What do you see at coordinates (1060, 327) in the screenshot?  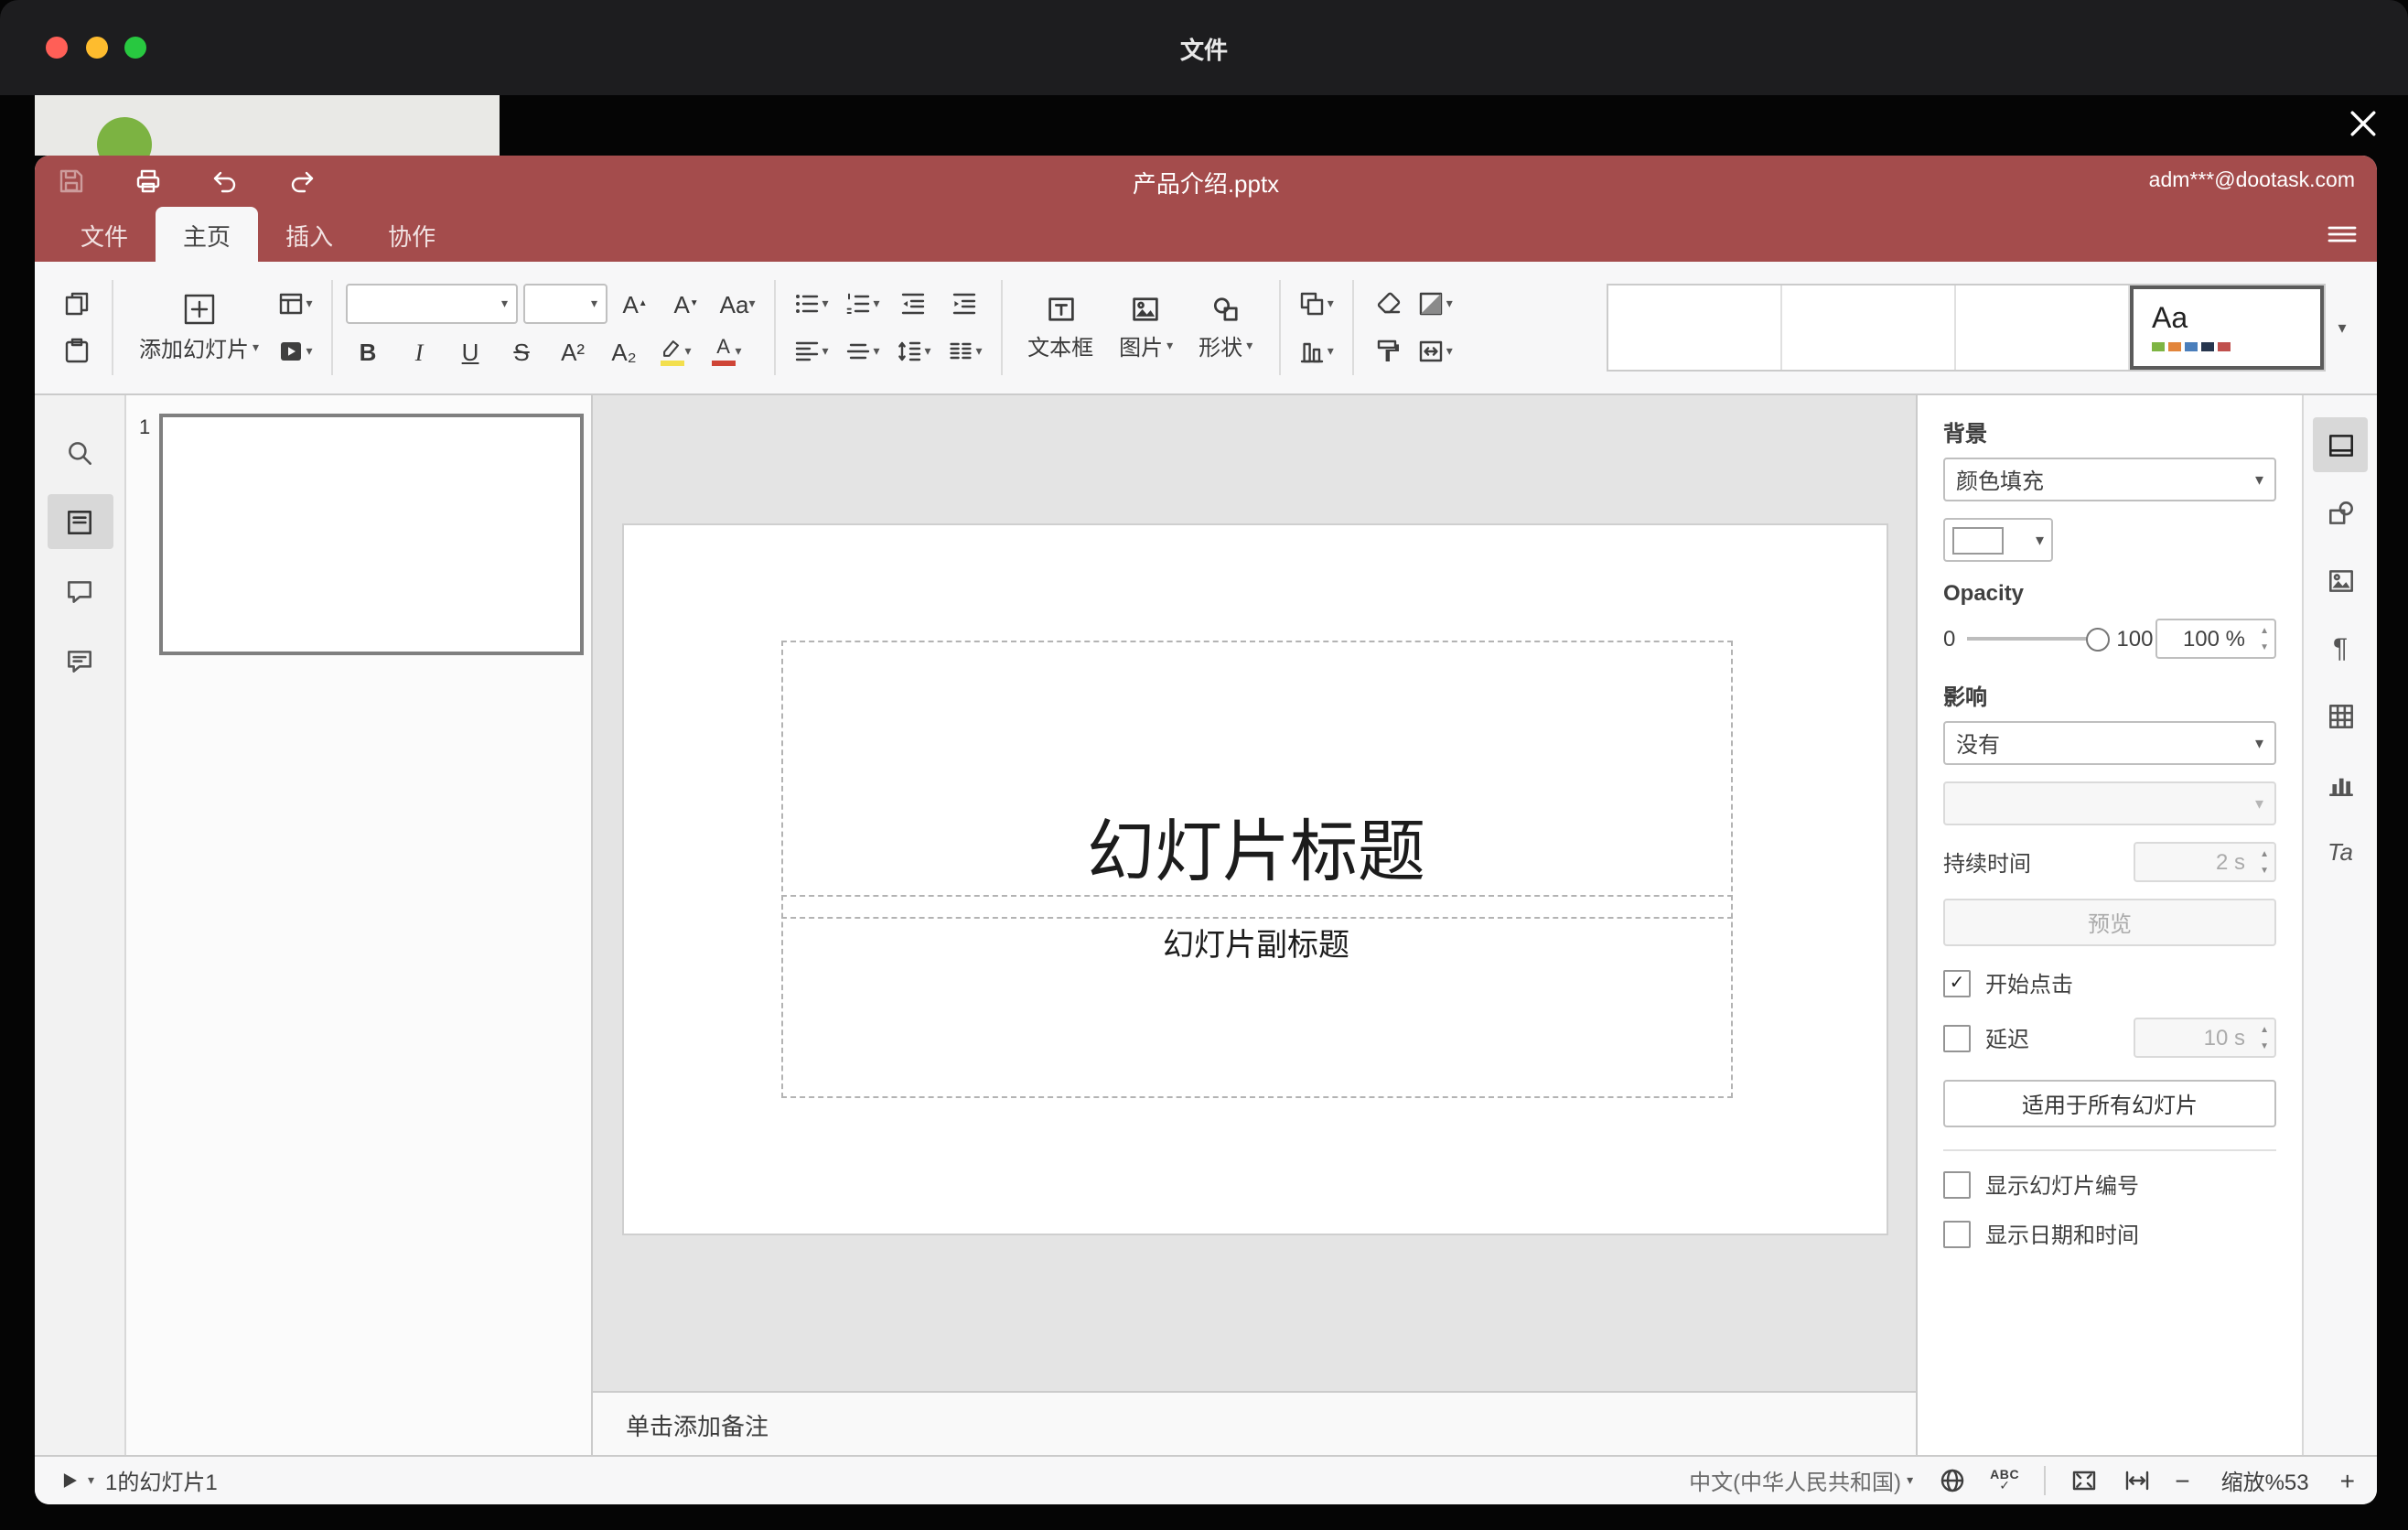 I see `insert-textbox-button: 文本框` at bounding box center [1060, 327].